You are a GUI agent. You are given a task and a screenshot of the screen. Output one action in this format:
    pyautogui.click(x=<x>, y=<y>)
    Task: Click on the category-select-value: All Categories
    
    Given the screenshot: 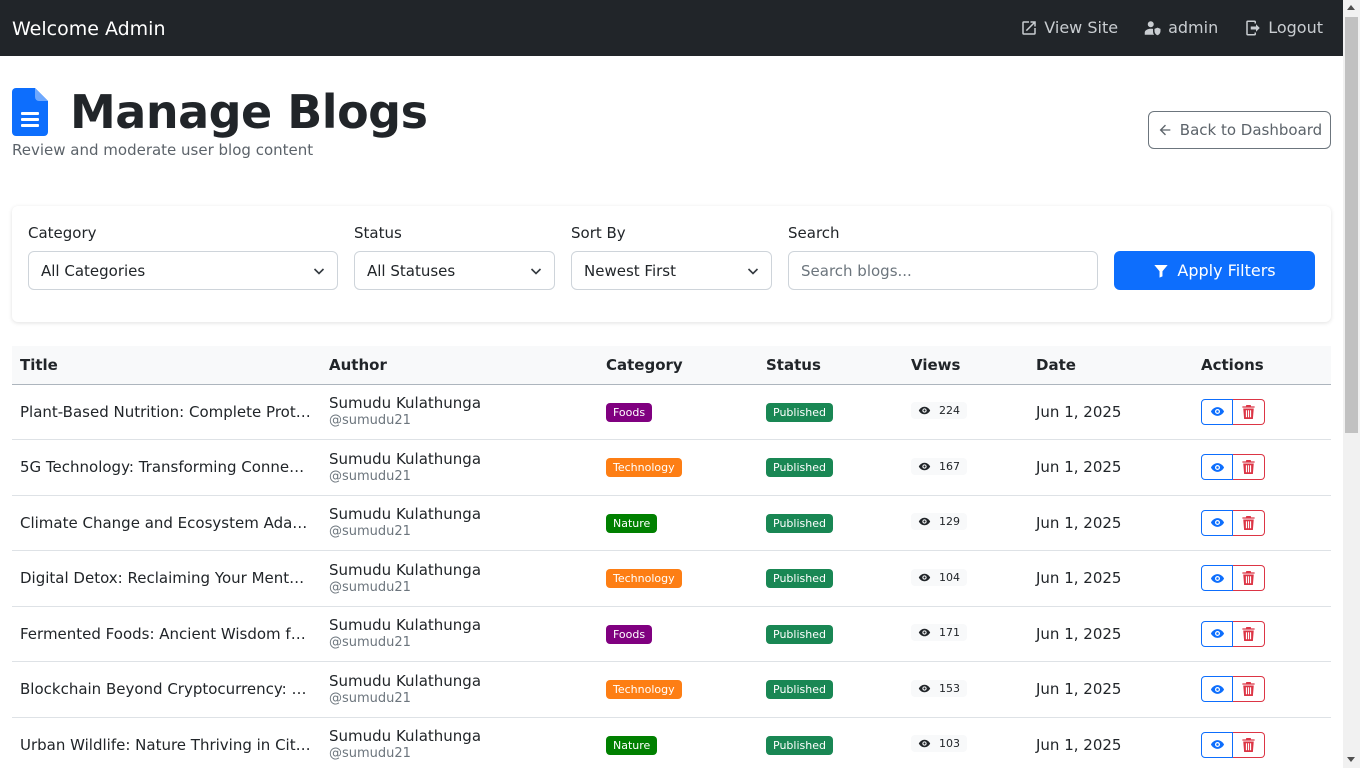 What is the action you would take?
    pyautogui.click(x=93, y=270)
    